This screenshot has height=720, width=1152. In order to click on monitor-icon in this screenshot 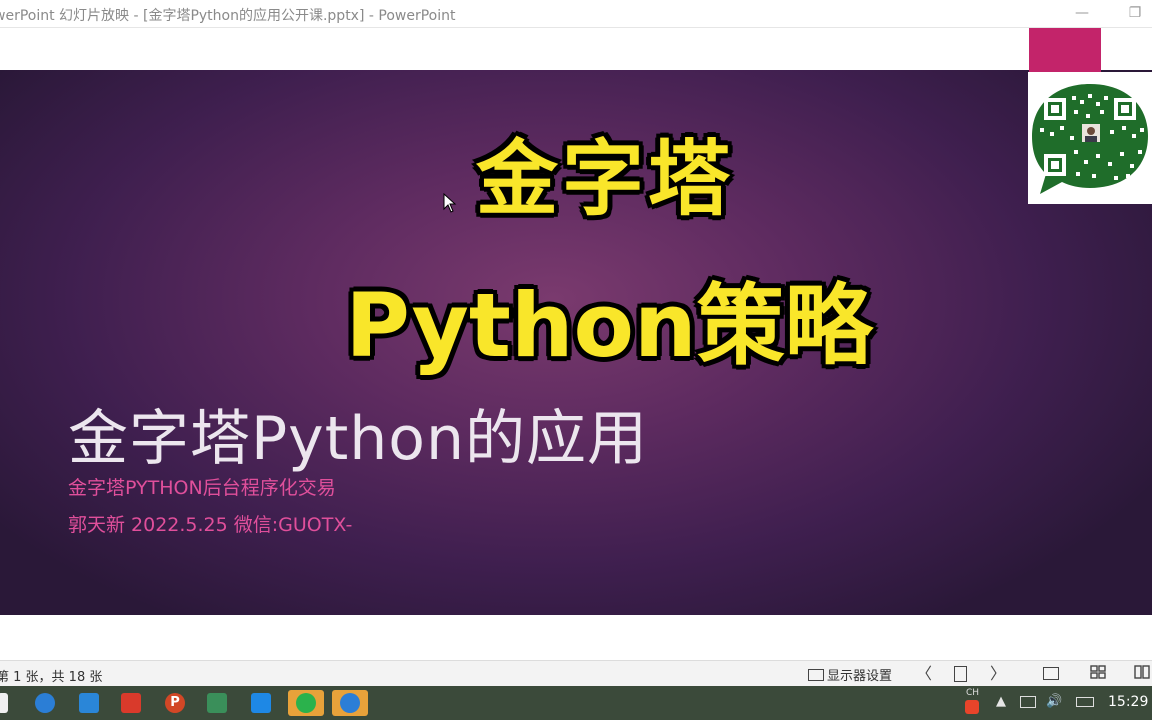, I will do `click(816, 675)`.